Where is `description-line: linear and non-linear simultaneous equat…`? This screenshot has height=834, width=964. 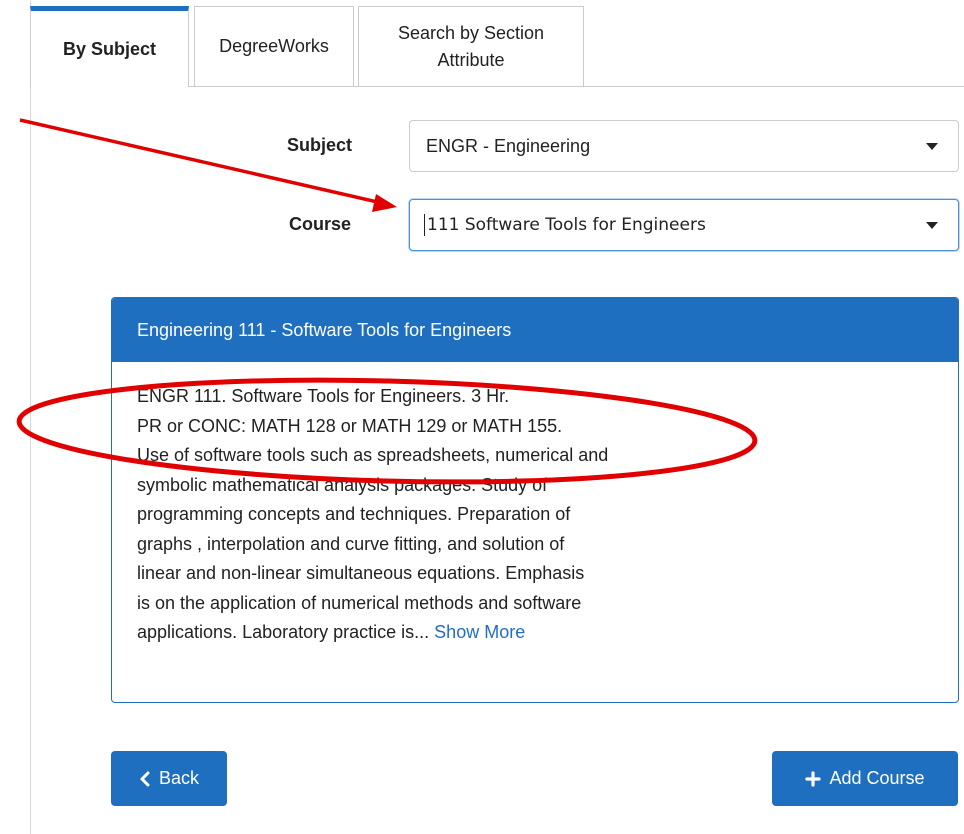
description-line: linear and non-linear simultaneous equat… is located at coordinates (361, 573).